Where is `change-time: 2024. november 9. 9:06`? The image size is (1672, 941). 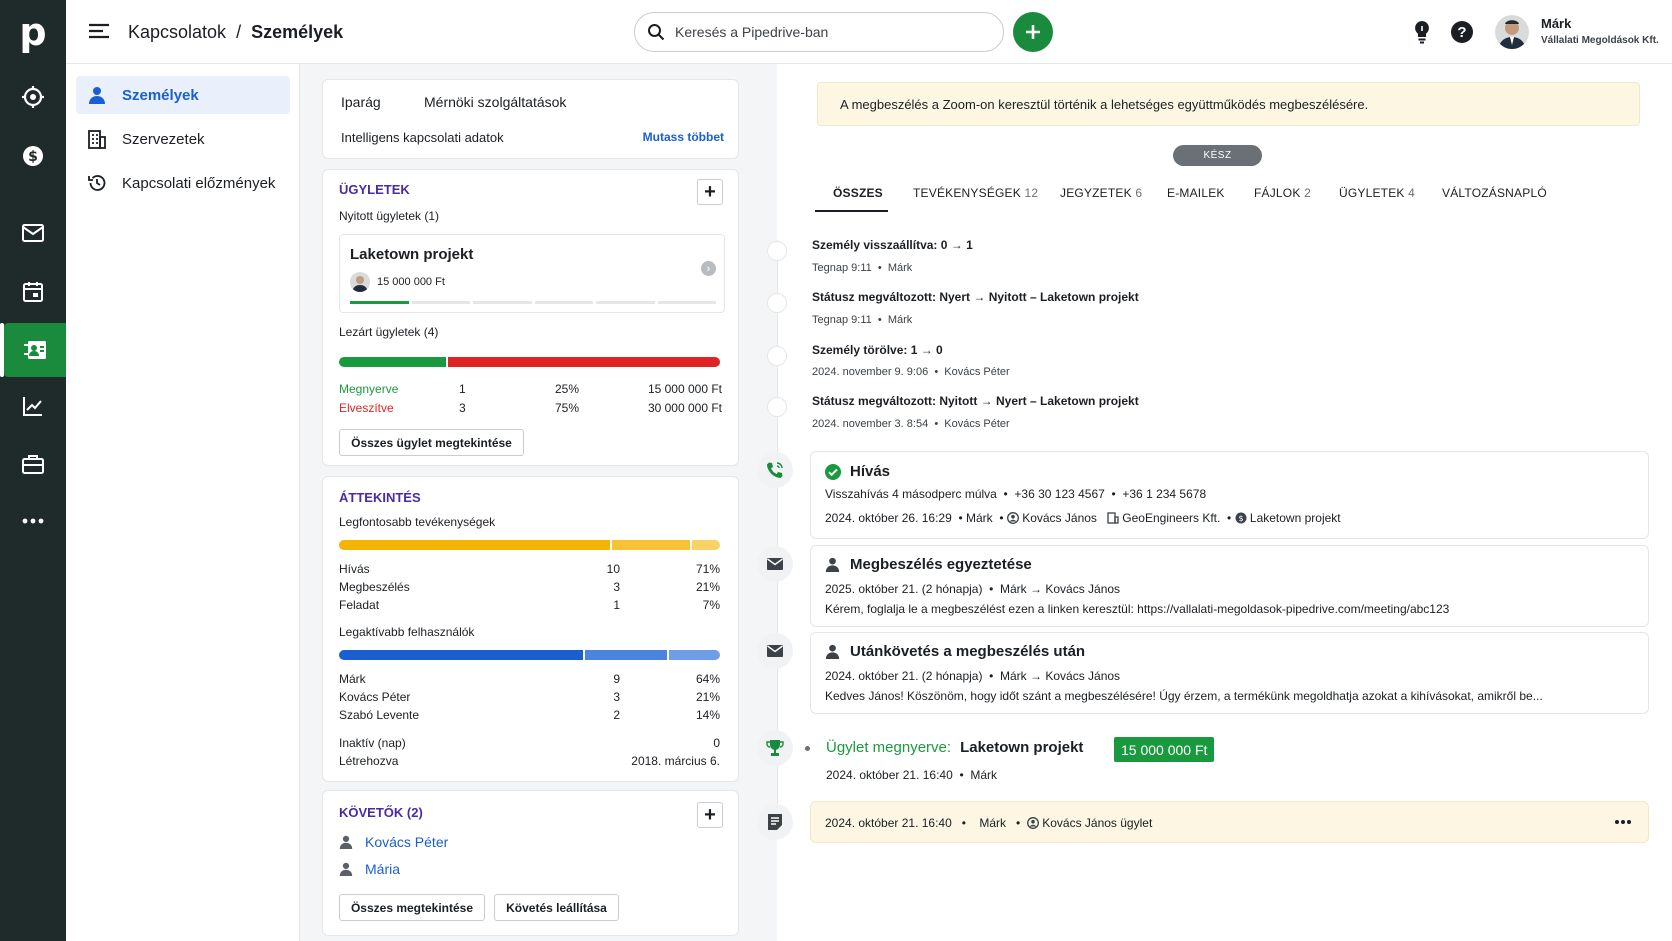
change-time: 2024. november 9. 9:06 is located at coordinates (870, 372).